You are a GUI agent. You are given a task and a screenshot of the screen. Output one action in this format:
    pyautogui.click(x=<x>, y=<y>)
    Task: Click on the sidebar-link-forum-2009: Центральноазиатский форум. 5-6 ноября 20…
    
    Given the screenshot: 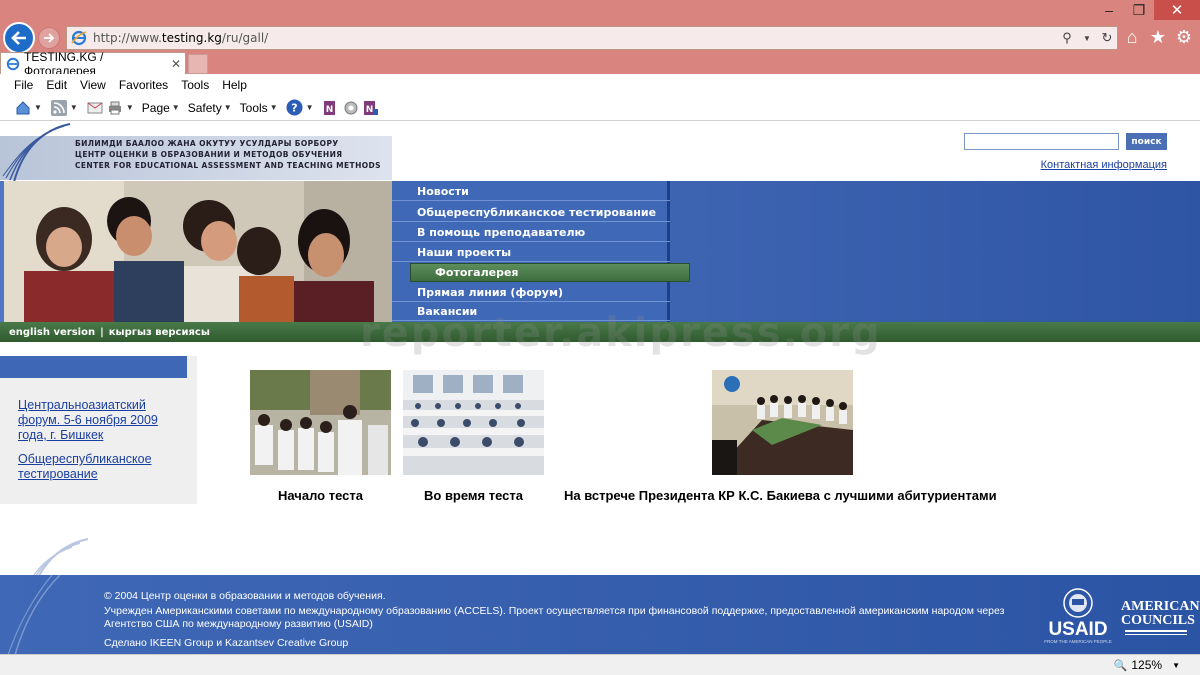 What is the action you would take?
    pyautogui.click(x=98, y=420)
    